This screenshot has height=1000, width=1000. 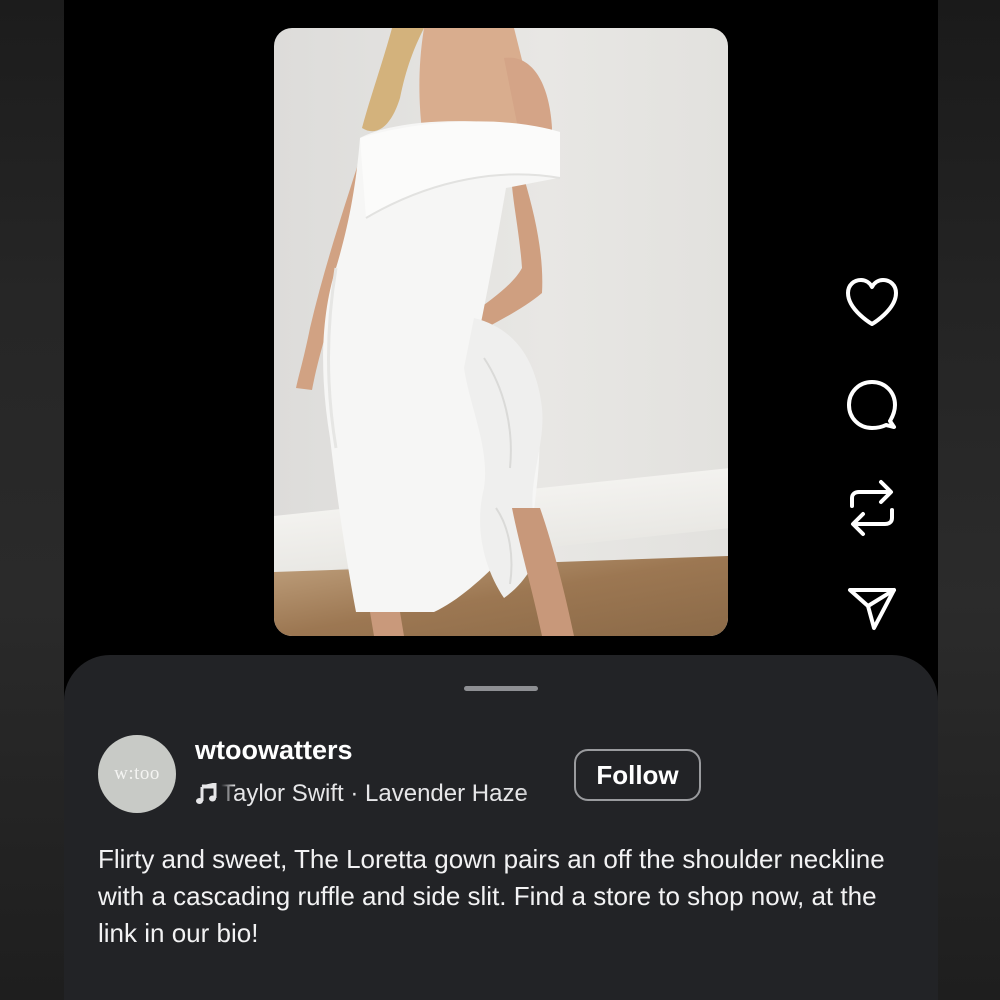 I want to click on heart-icon, so click(x=872, y=302).